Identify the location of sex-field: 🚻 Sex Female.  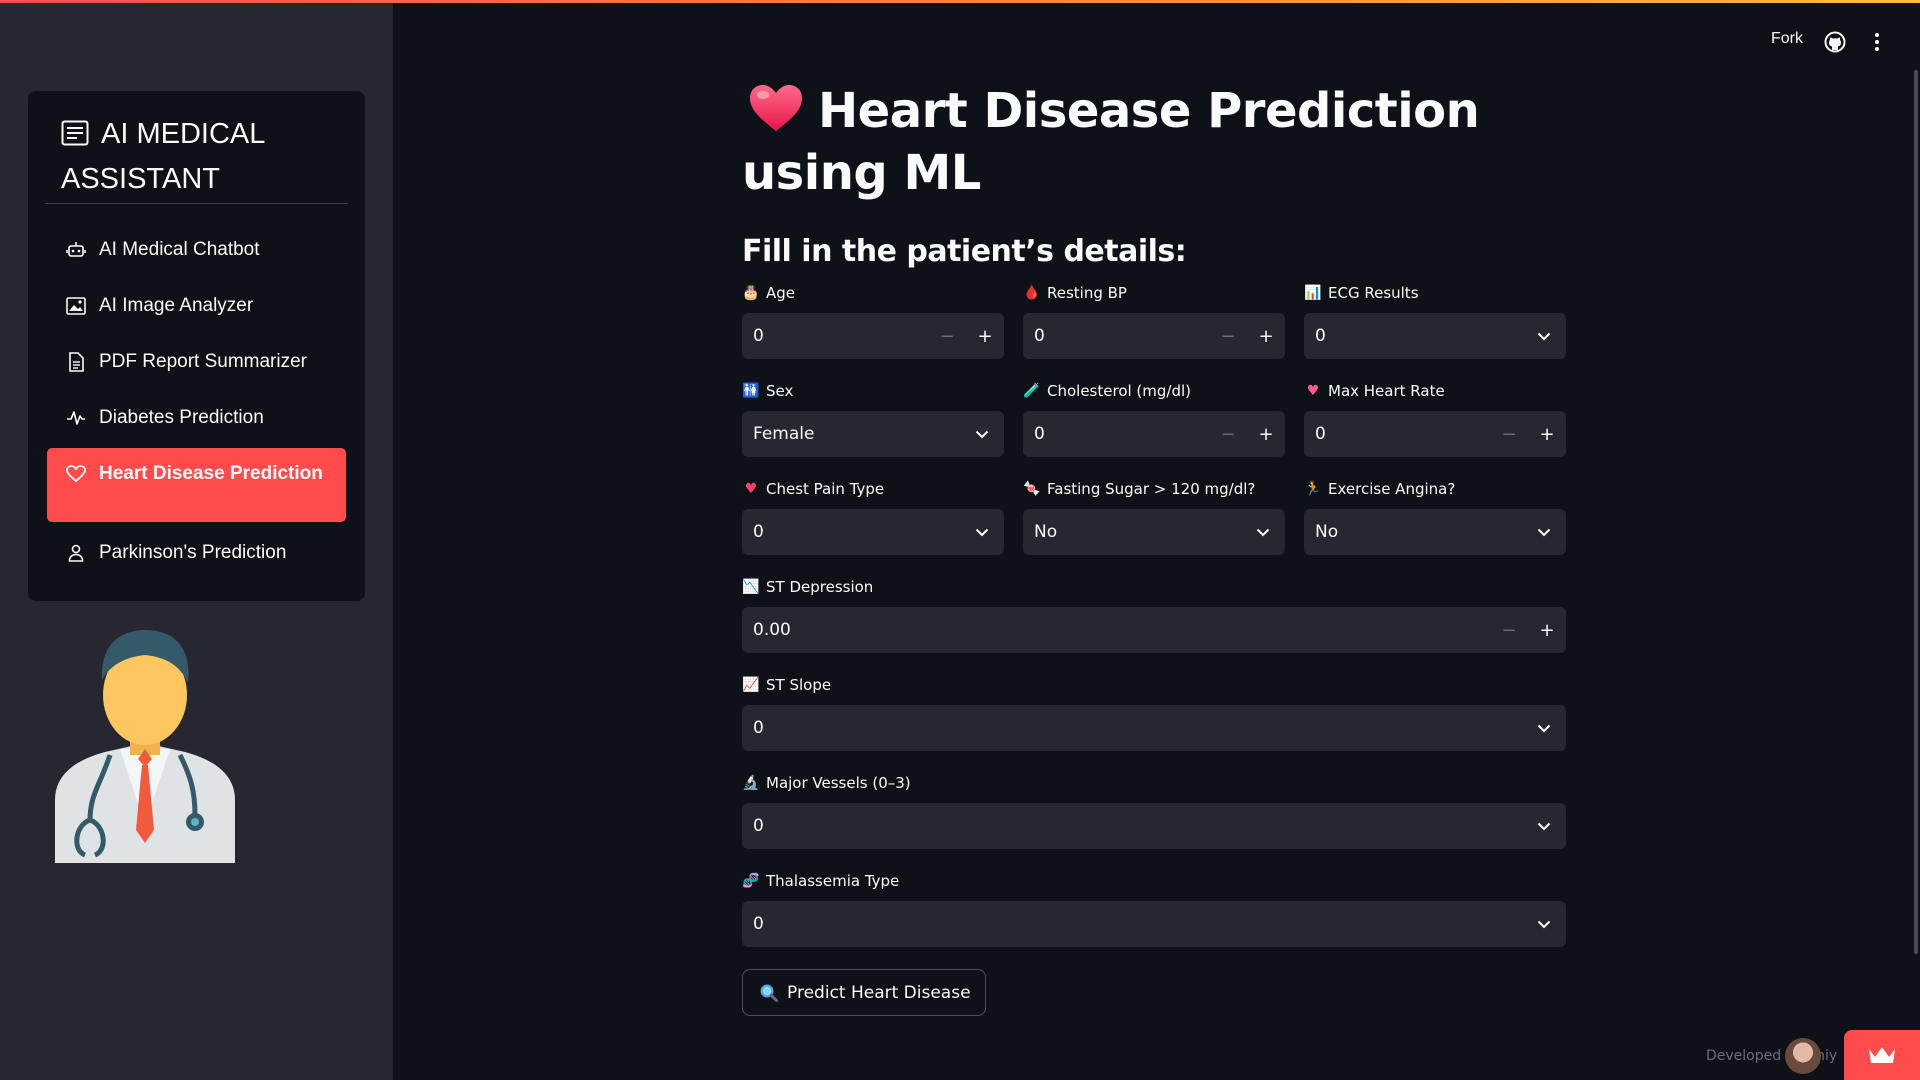
(873, 419).